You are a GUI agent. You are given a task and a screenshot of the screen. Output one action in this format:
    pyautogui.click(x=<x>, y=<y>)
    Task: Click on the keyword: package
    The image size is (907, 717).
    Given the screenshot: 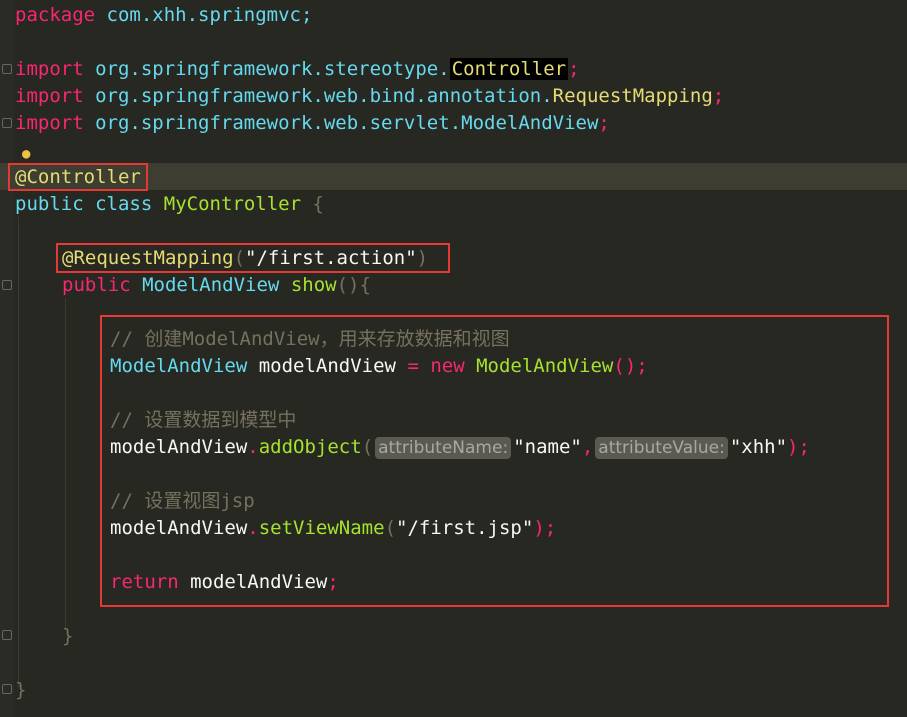 What is the action you would take?
    pyautogui.click(x=55, y=15)
    